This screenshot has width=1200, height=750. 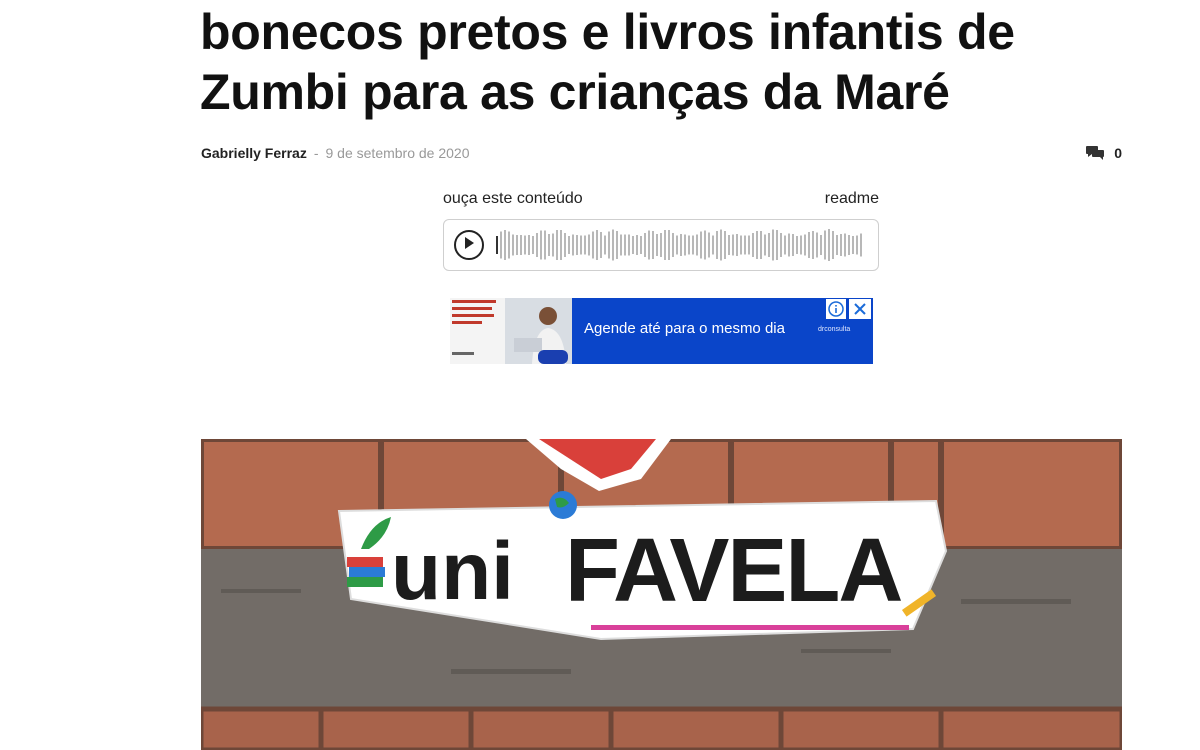 I want to click on readme-brand: readme, so click(x=852, y=199).